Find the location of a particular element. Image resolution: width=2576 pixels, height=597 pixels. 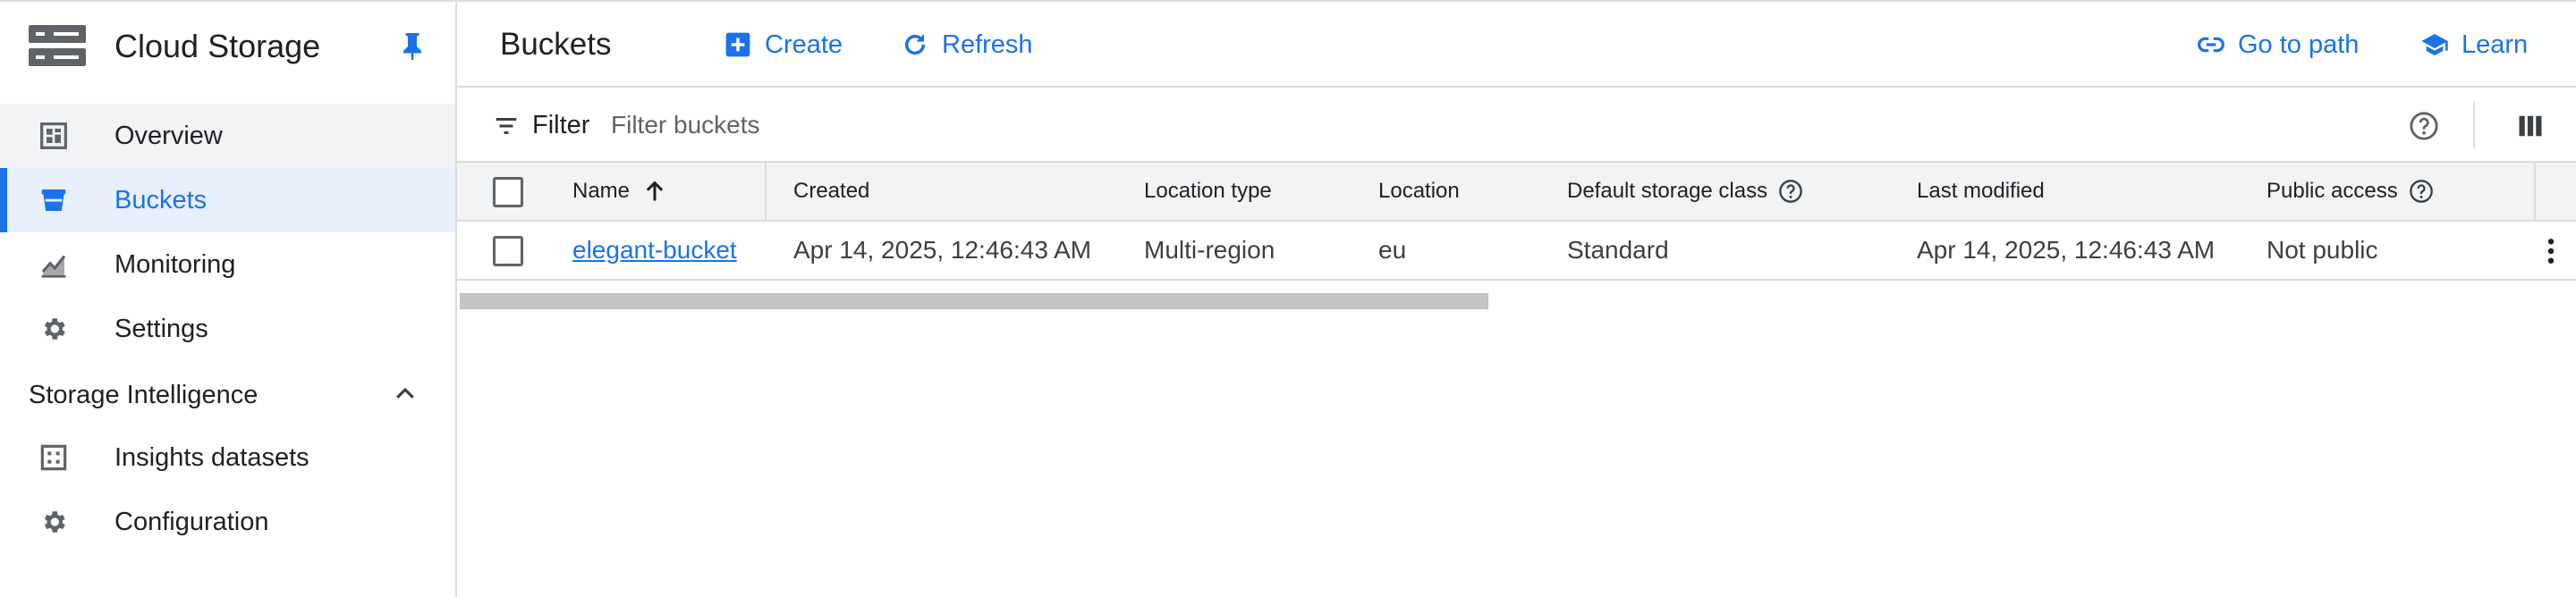

sidebar-item-insights-datasets: Insights datasets is located at coordinates (227, 458).